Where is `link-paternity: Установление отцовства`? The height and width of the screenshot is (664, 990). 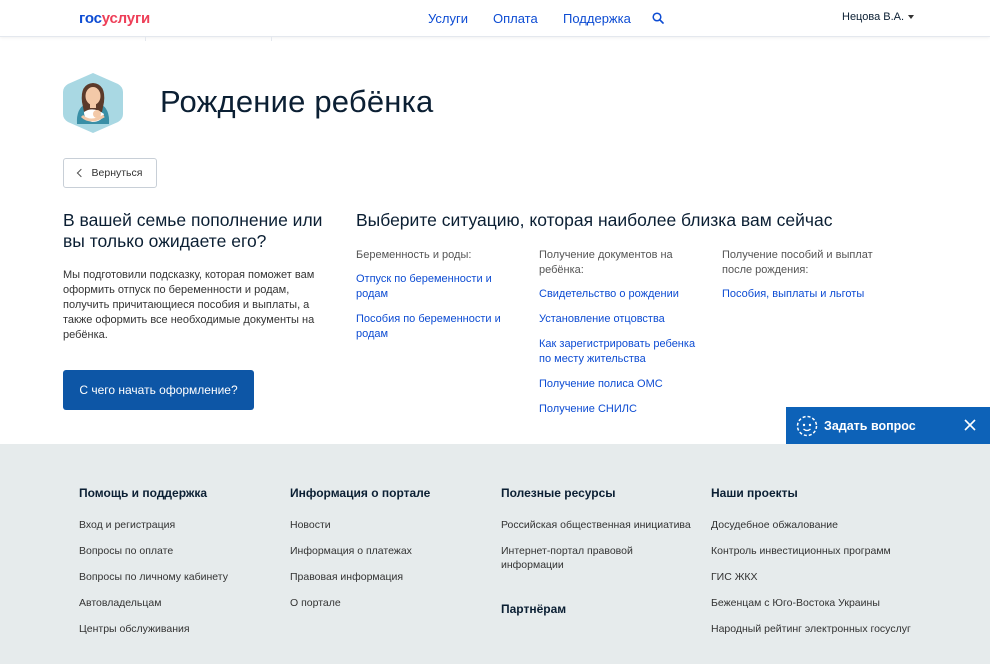 link-paternity: Установление отцовства is located at coordinates (624, 319).